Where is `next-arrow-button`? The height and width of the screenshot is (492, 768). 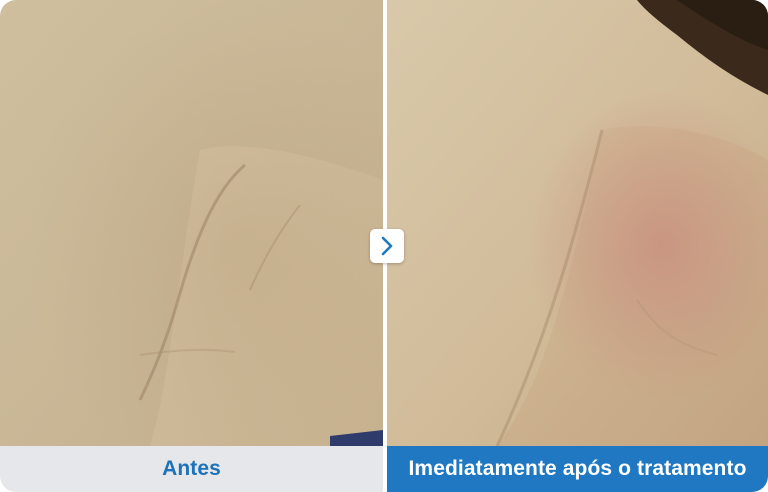 next-arrow-button is located at coordinates (387, 246).